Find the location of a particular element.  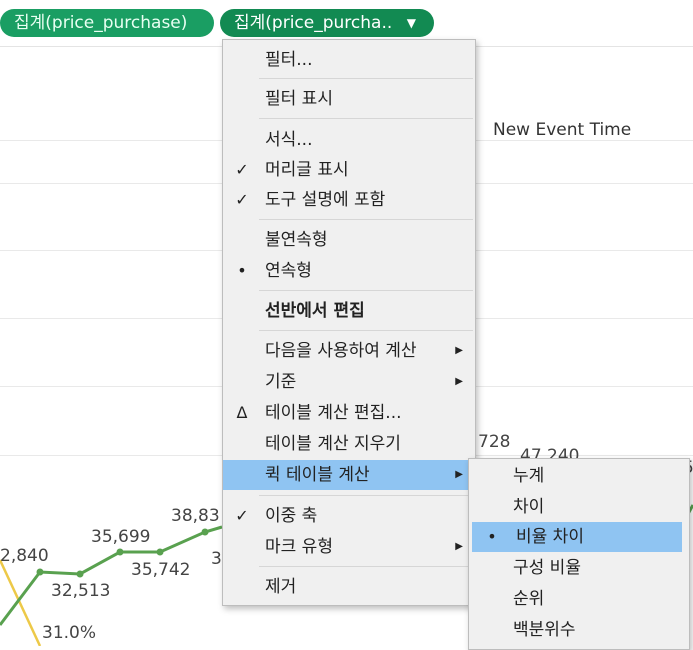

menu-item-label: 필터 표시 is located at coordinates (299, 99).